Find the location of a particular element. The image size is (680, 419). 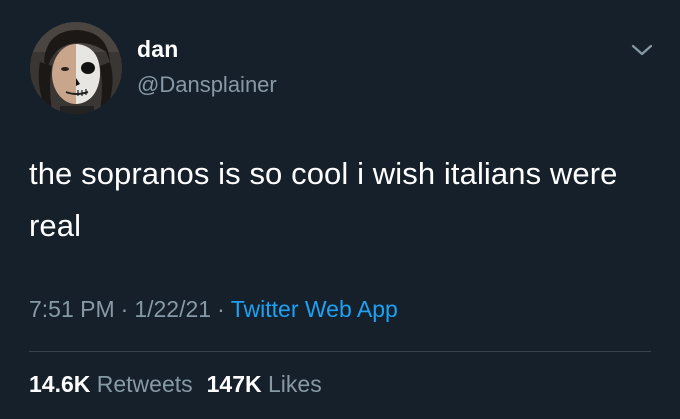

tweet-meta: 7:51 PM · 1/22/21 · Twitter Web App is located at coordinates (213, 309).